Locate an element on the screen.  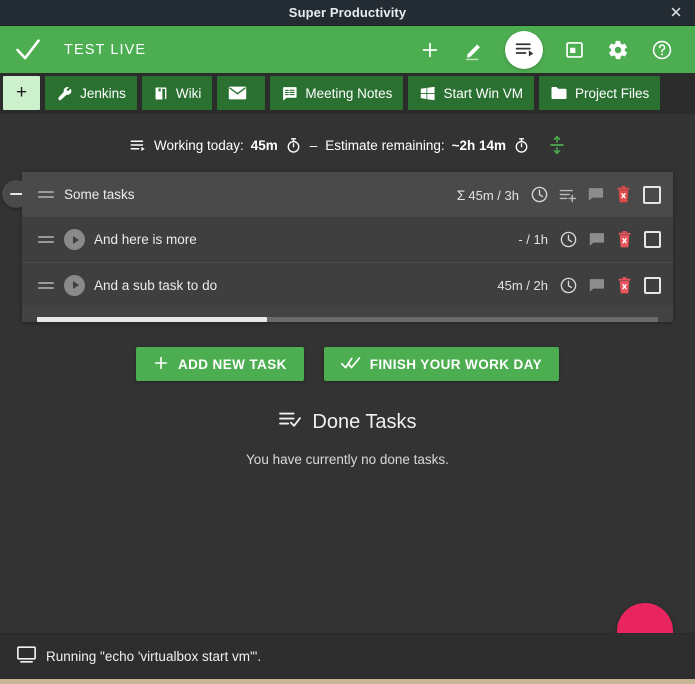
notes-bubble-icon is located at coordinates (289, 93).